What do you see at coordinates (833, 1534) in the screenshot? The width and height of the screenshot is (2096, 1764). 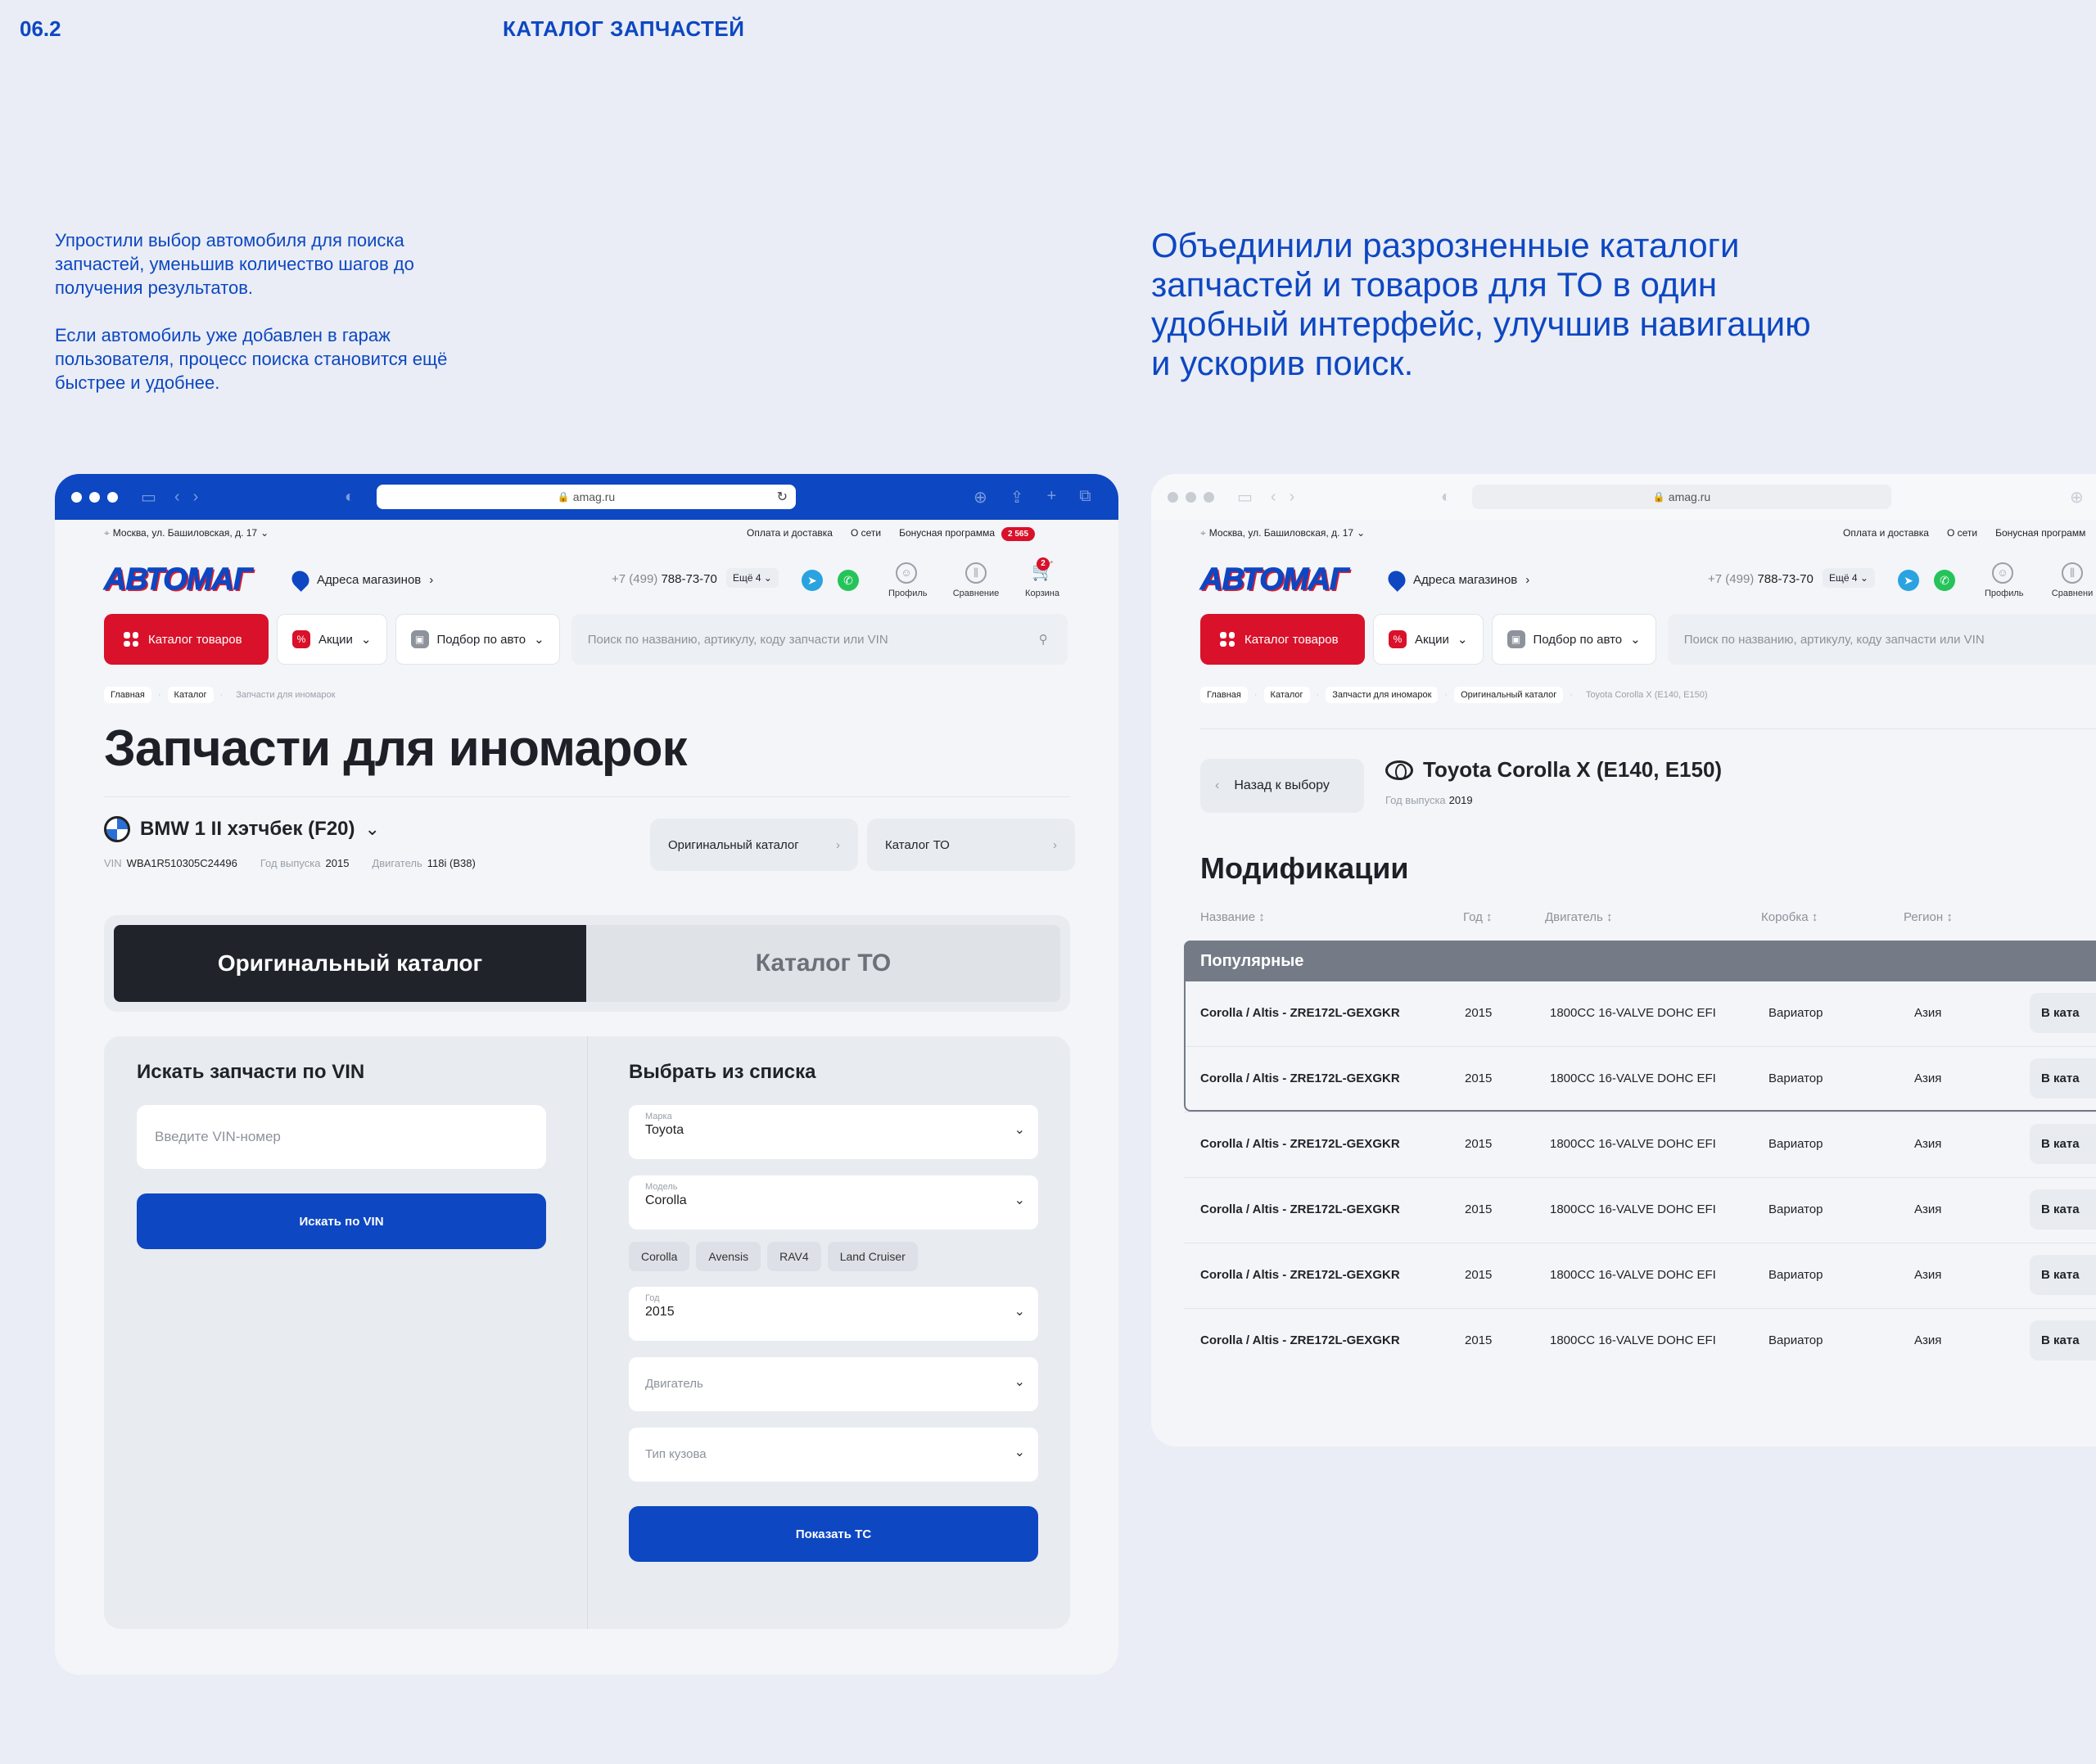 I see `show-vehicles-button: Показать ТС` at bounding box center [833, 1534].